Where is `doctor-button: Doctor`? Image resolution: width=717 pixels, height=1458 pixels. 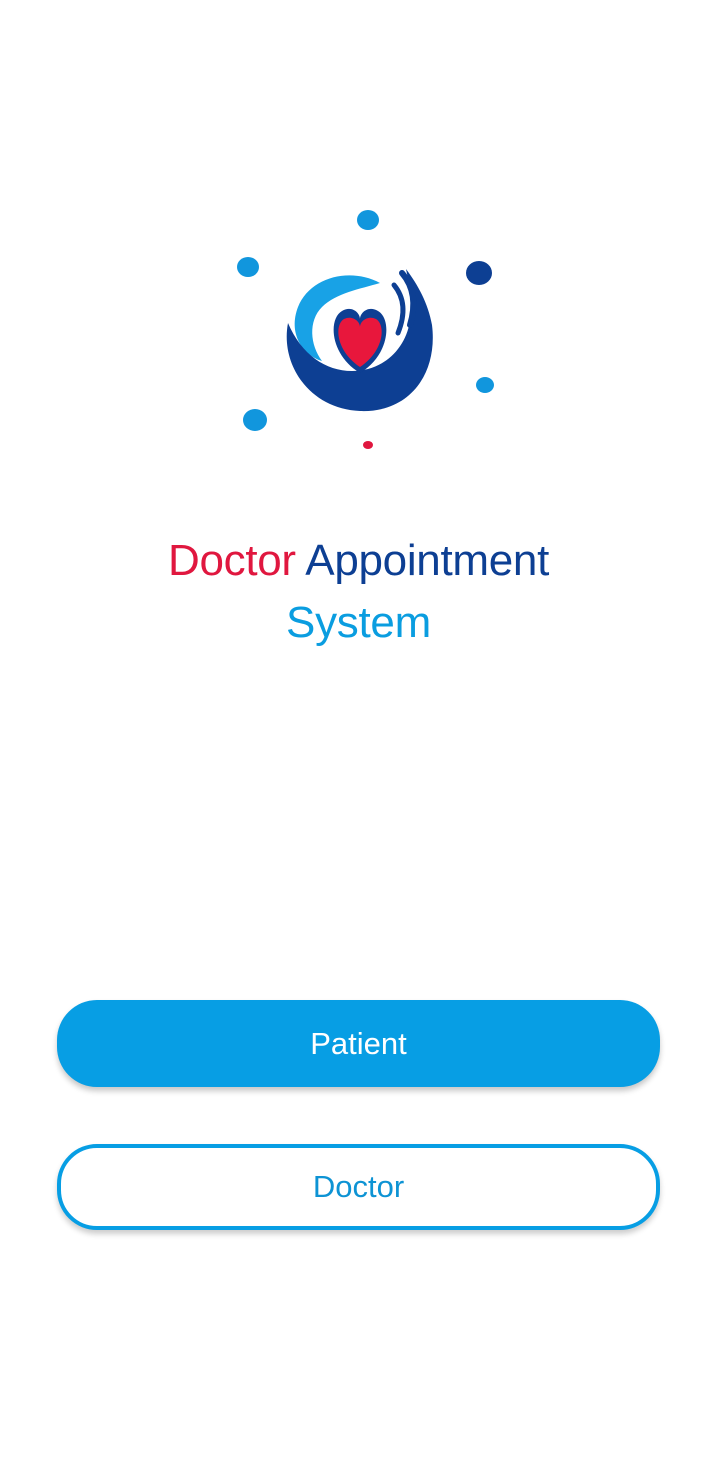 doctor-button: Doctor is located at coordinates (358, 1187).